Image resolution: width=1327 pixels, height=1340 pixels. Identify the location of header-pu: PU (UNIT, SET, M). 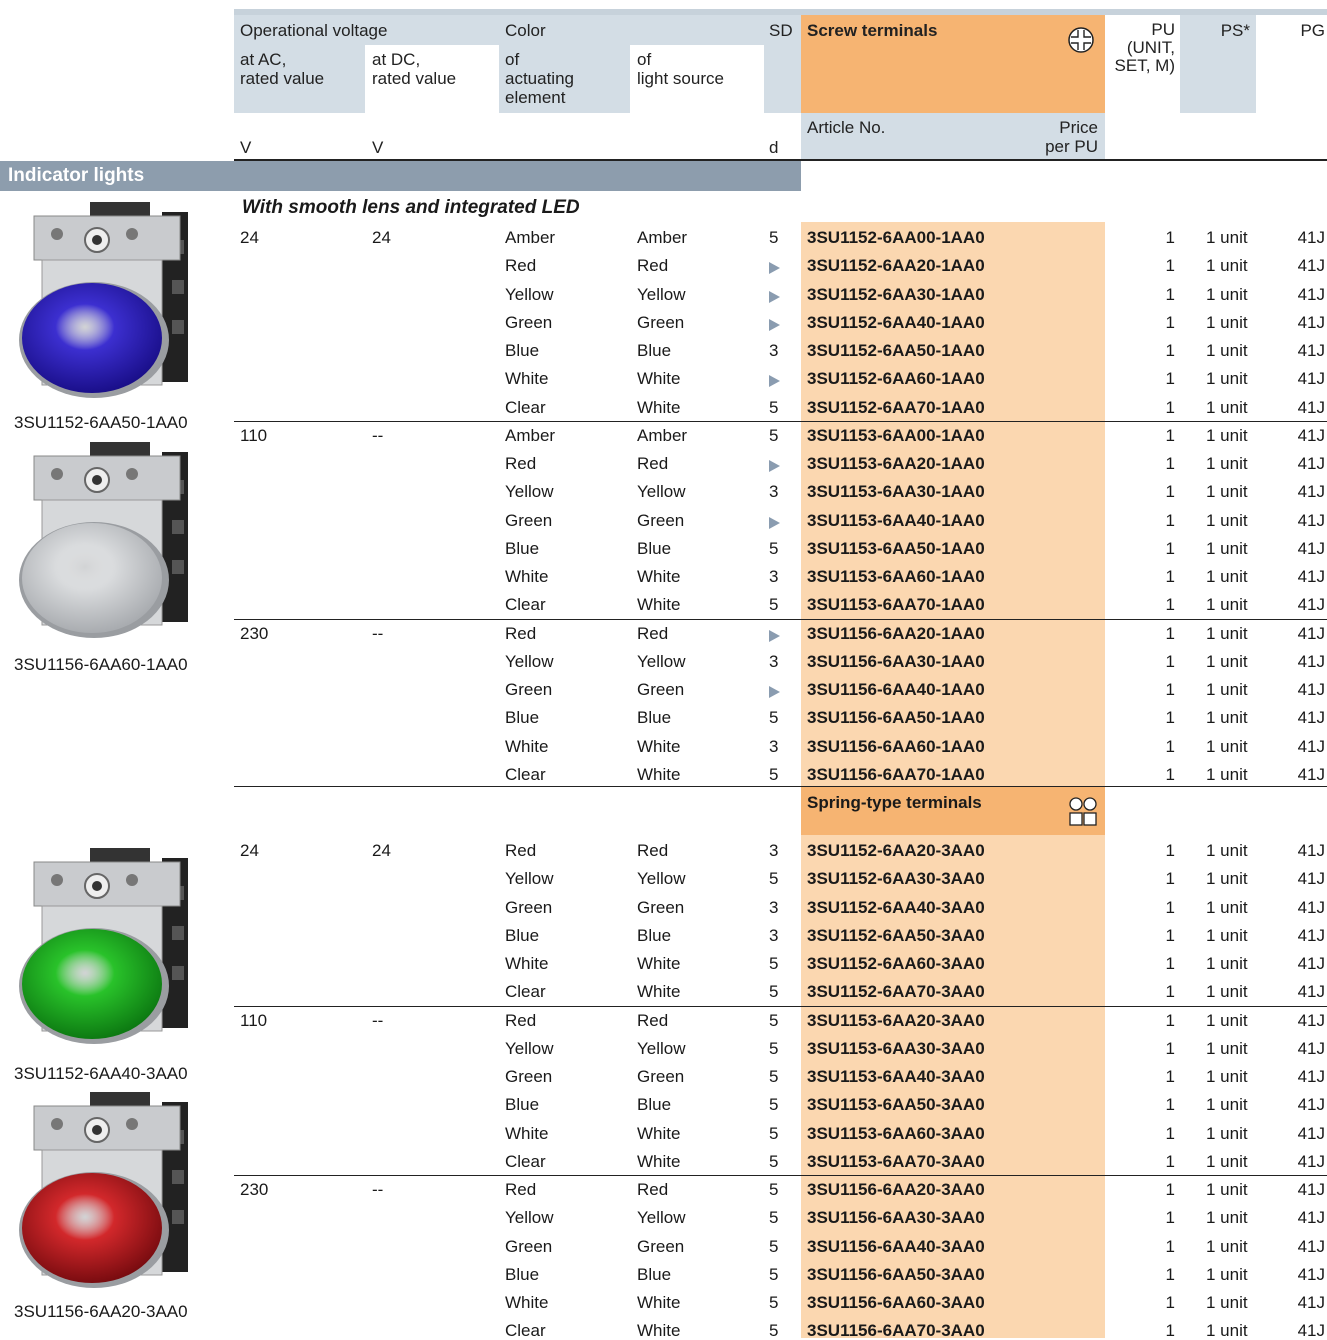
(1144, 47).